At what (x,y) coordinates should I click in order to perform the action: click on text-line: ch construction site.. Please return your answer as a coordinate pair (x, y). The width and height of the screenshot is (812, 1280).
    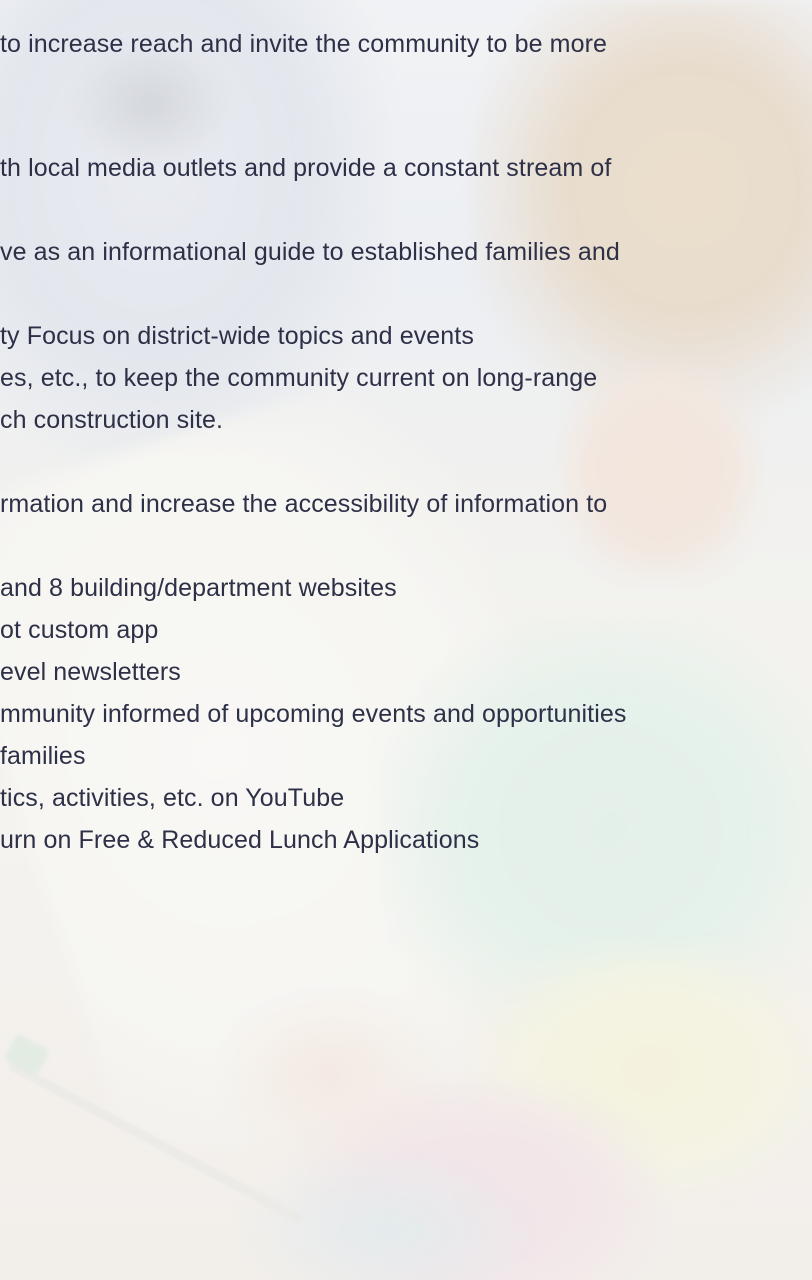
    Looking at the image, I should click on (112, 420).